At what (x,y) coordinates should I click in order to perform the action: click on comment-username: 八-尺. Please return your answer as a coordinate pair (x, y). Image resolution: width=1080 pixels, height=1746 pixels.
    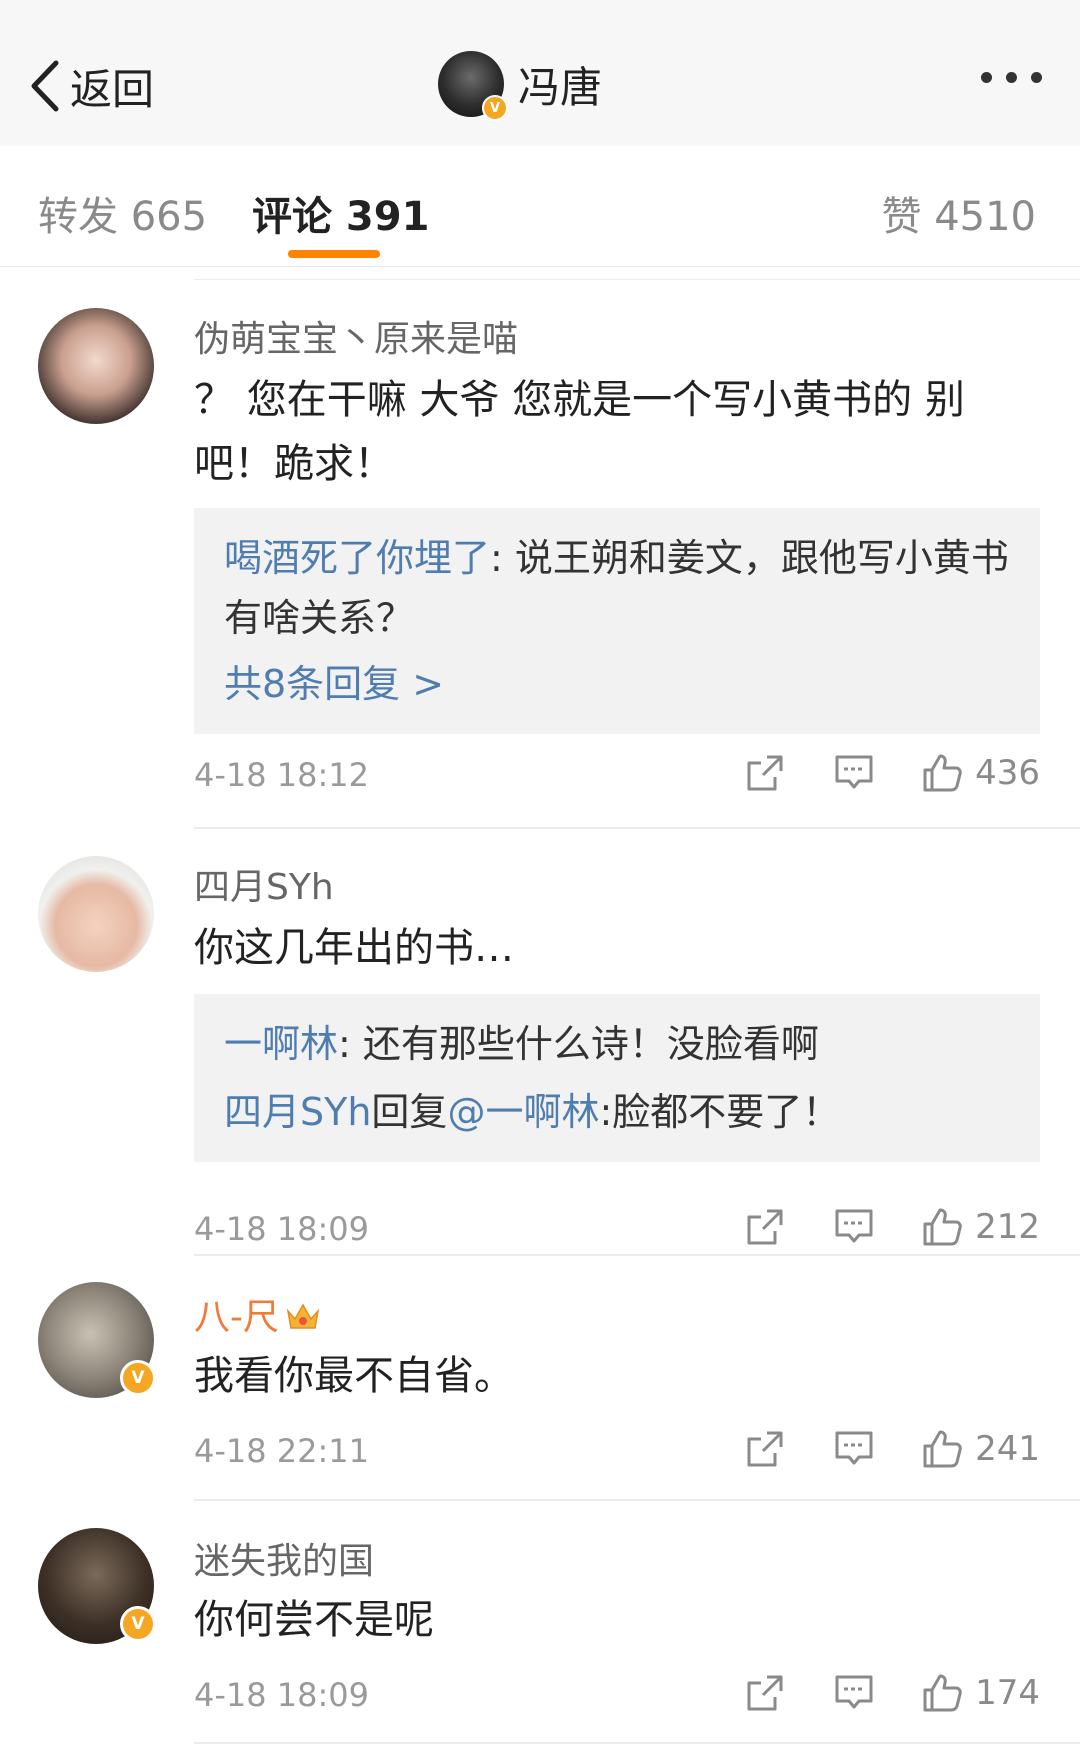
    Looking at the image, I should click on (257, 1314).